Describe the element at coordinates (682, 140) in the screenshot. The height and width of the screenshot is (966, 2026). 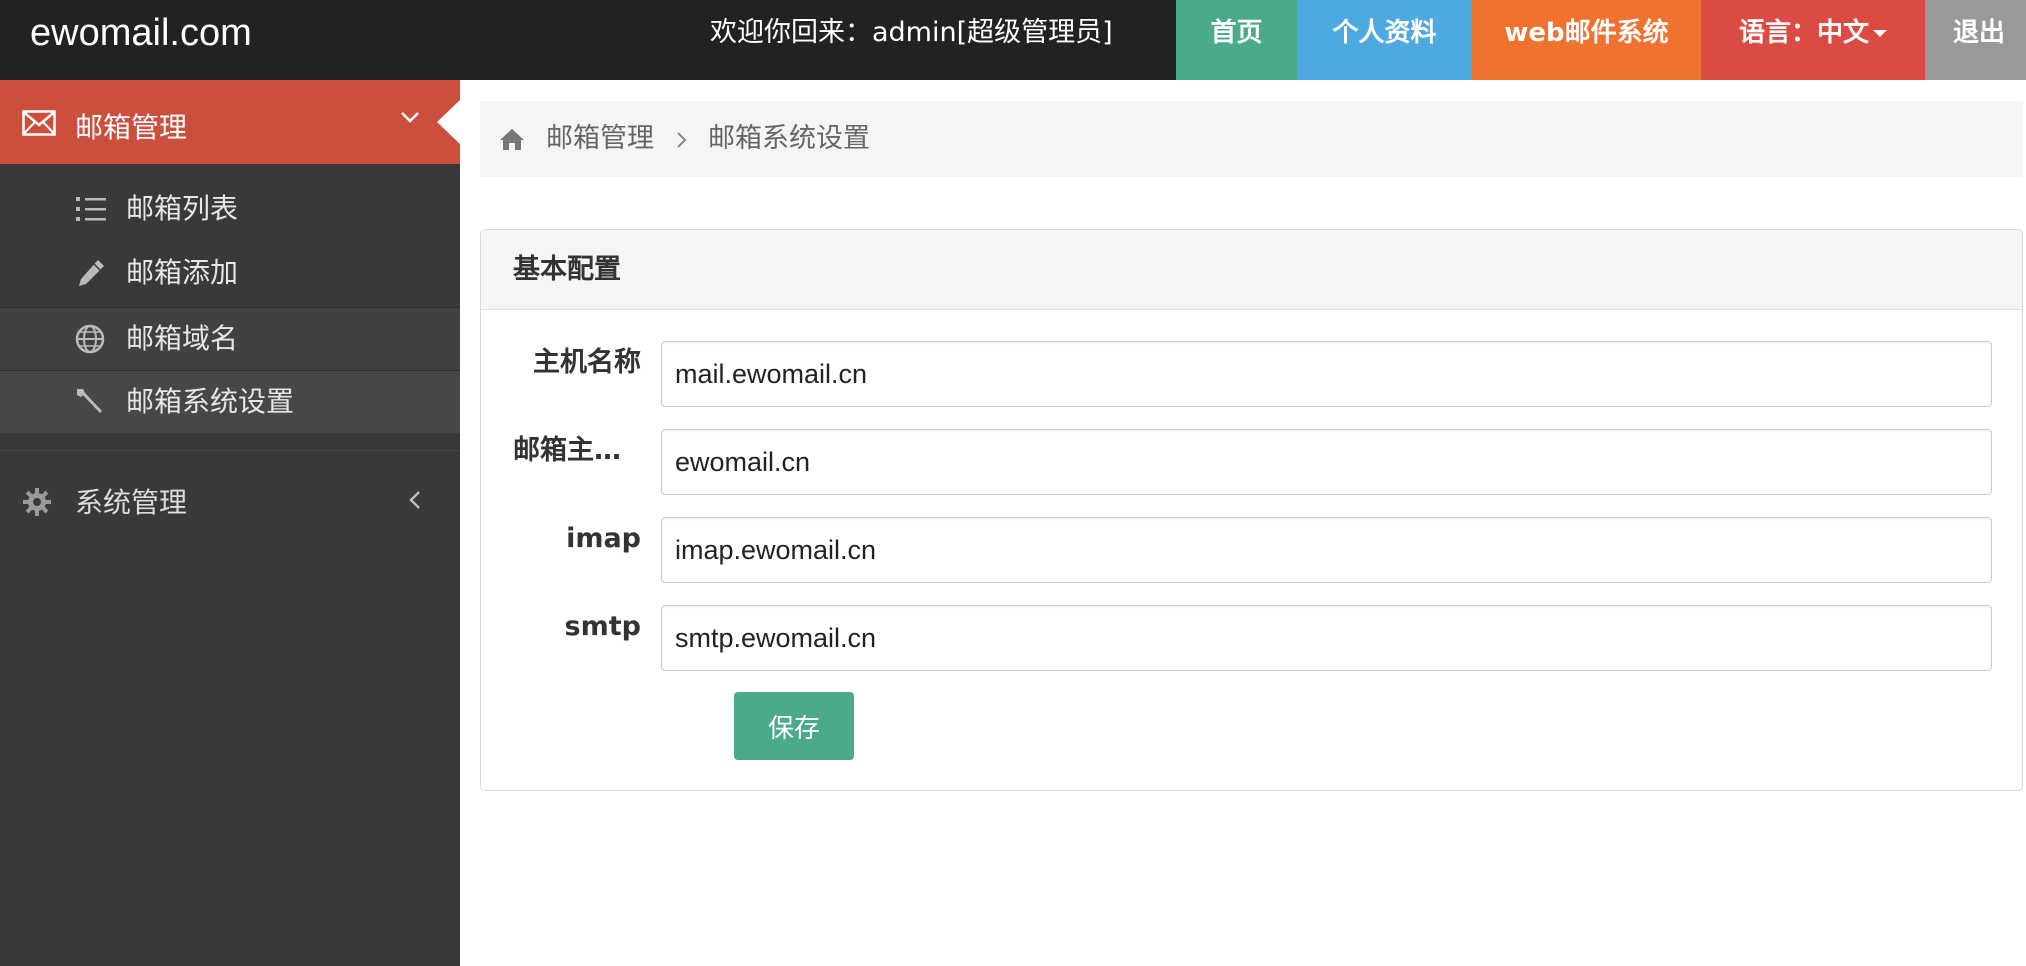
I see `chevron-right-icon` at that location.